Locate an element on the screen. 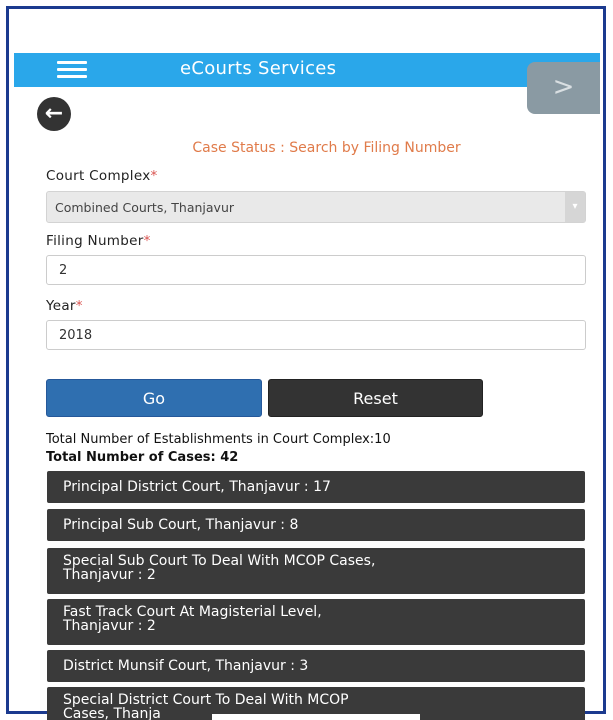  filing-number-input: 2 is located at coordinates (316, 270).